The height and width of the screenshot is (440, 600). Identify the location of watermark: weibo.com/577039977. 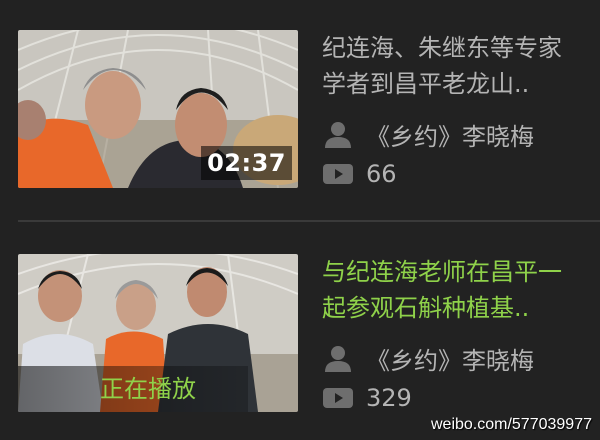
(511, 424).